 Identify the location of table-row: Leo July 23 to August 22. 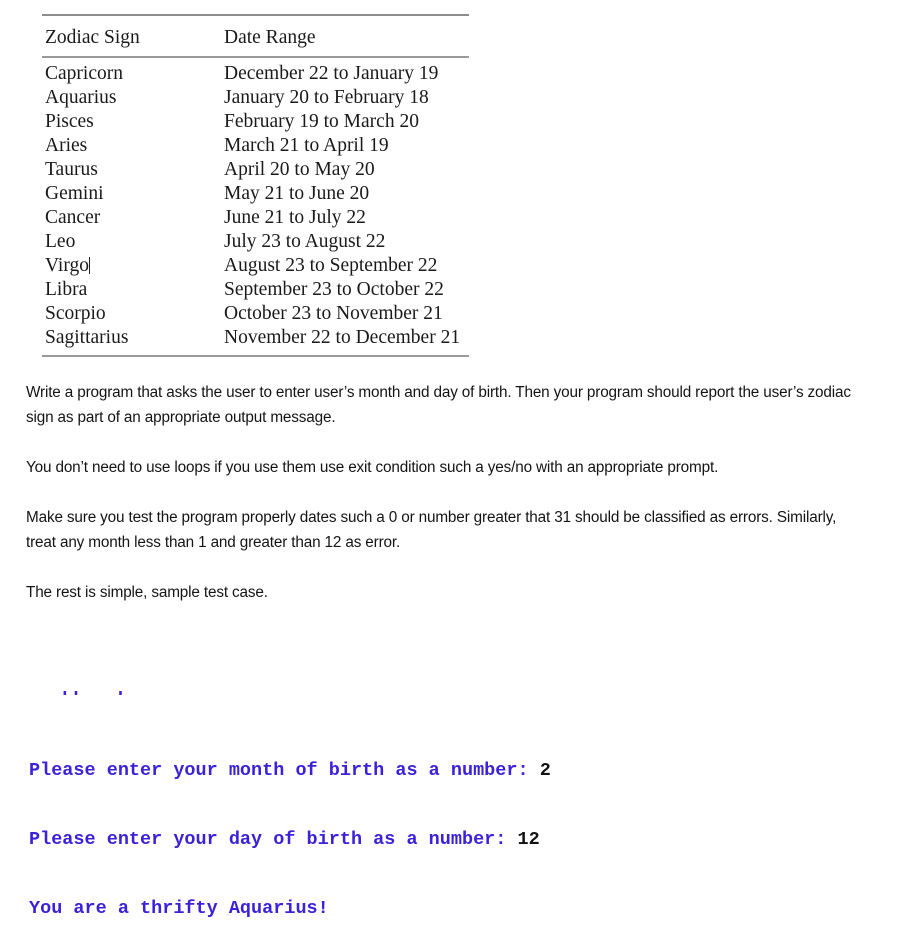
(255, 242).